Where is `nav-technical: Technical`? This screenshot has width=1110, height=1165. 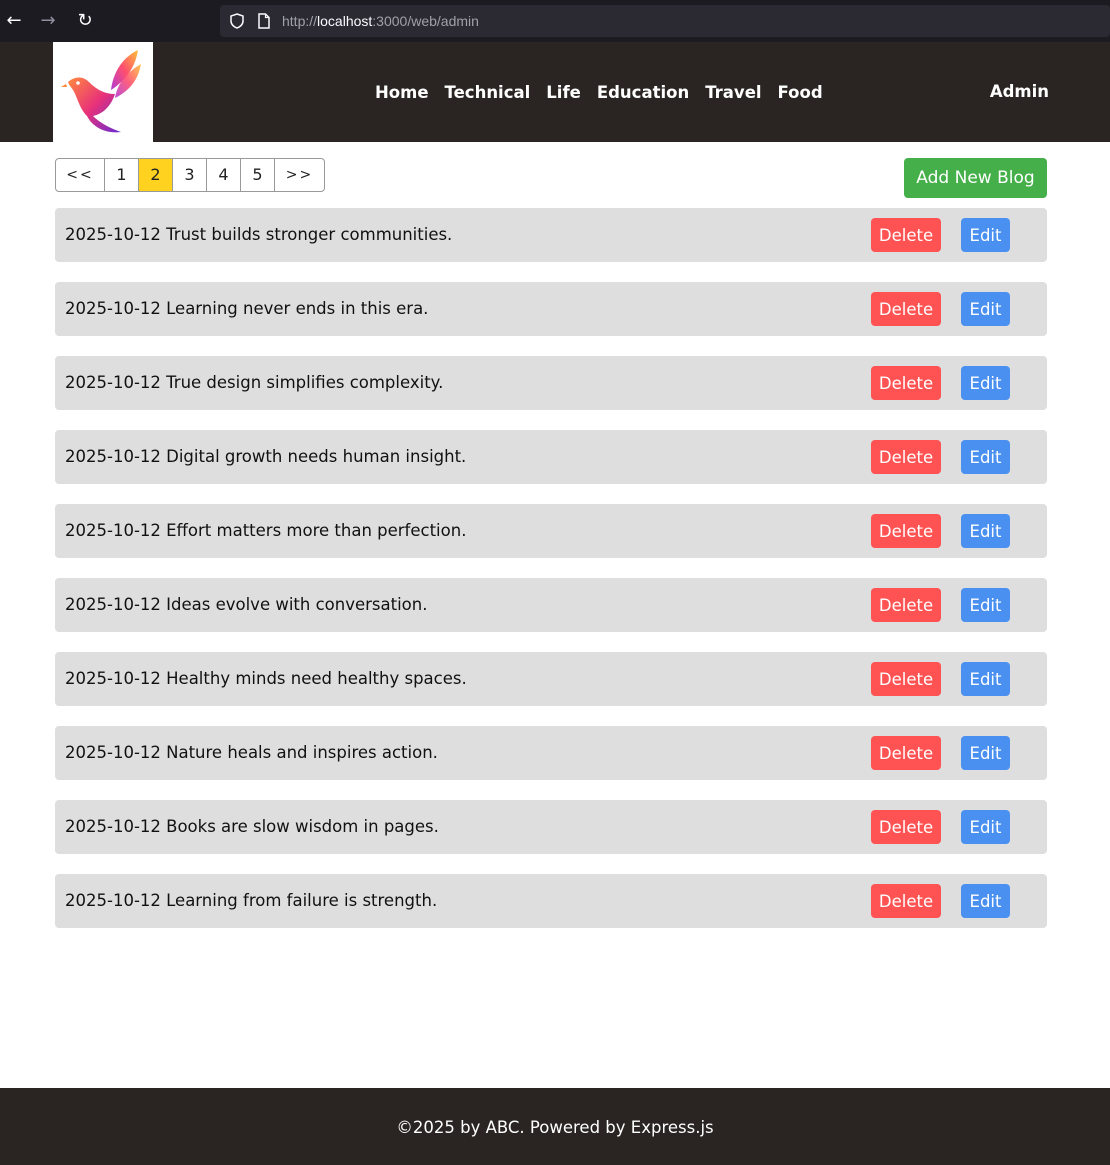
nav-technical: Technical is located at coordinates (488, 92).